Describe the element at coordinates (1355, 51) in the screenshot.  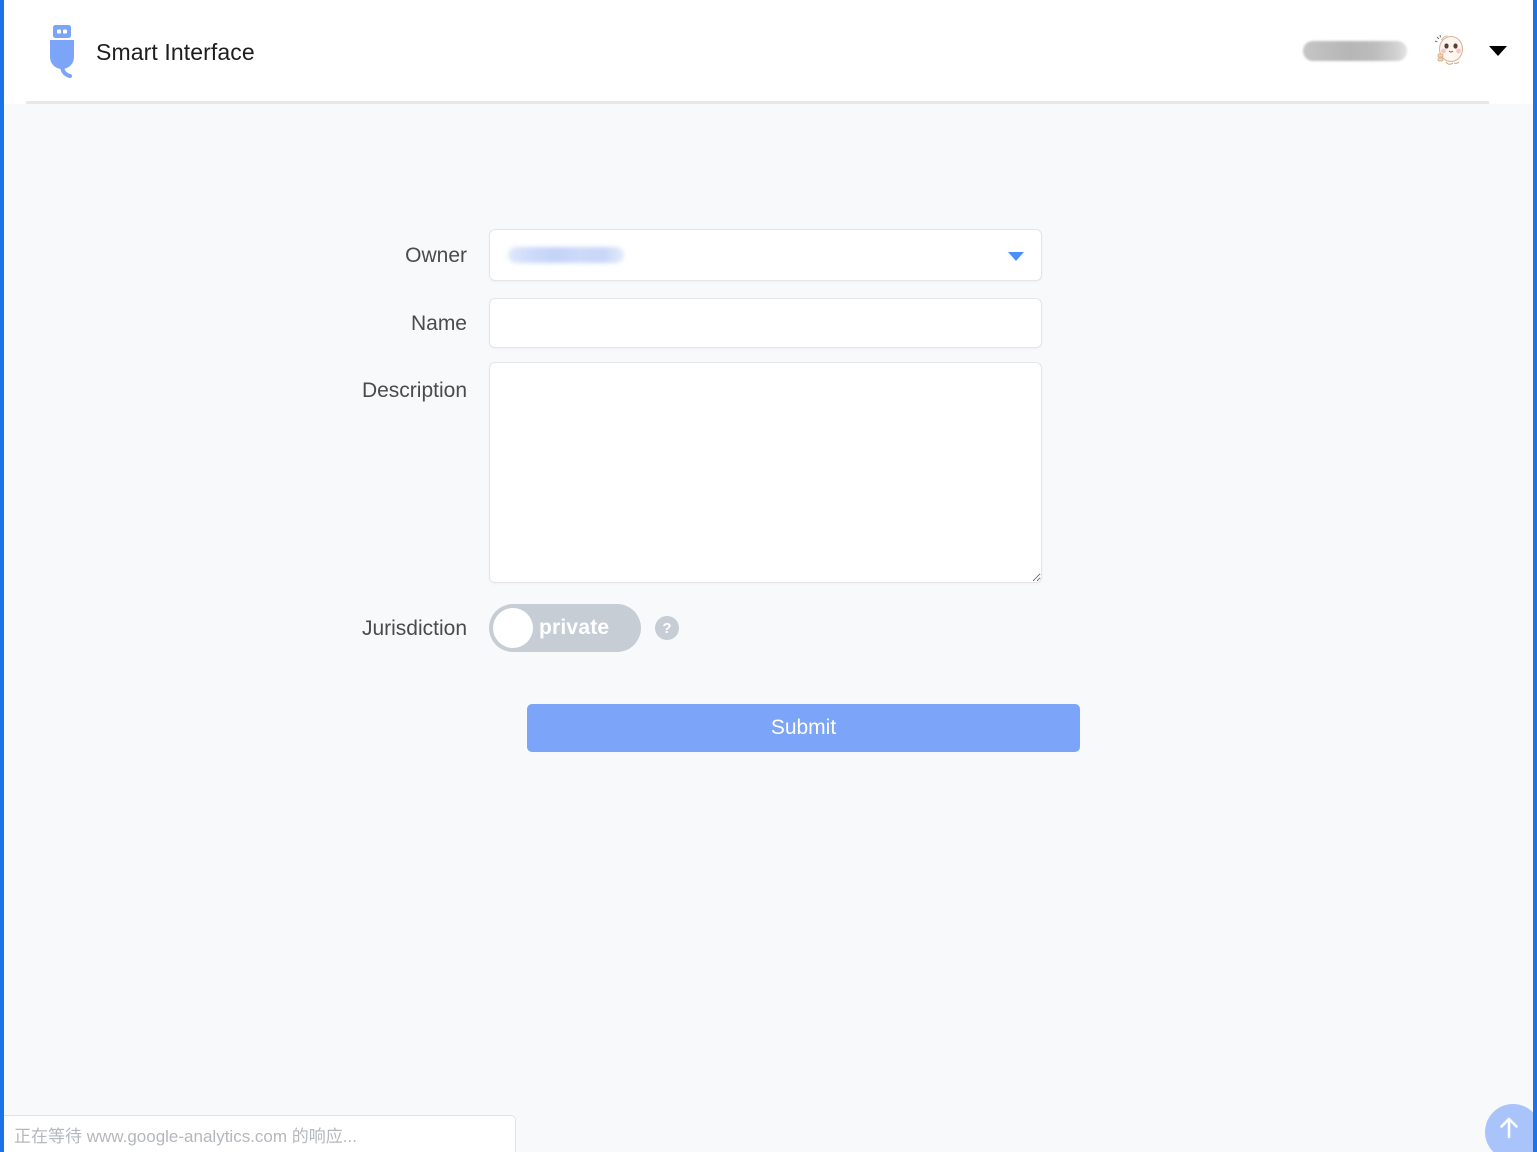
I see `username-redacted` at that location.